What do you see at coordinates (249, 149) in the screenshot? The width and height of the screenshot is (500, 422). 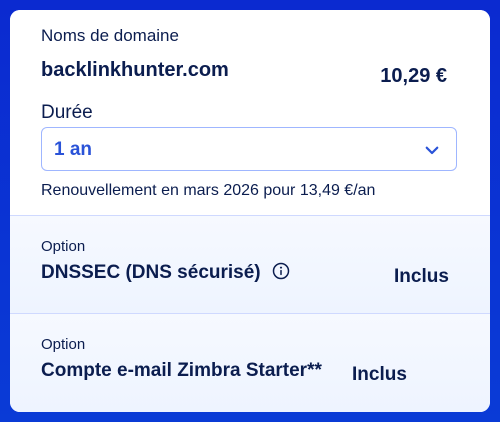 I see `duration-select: 1 an` at bounding box center [249, 149].